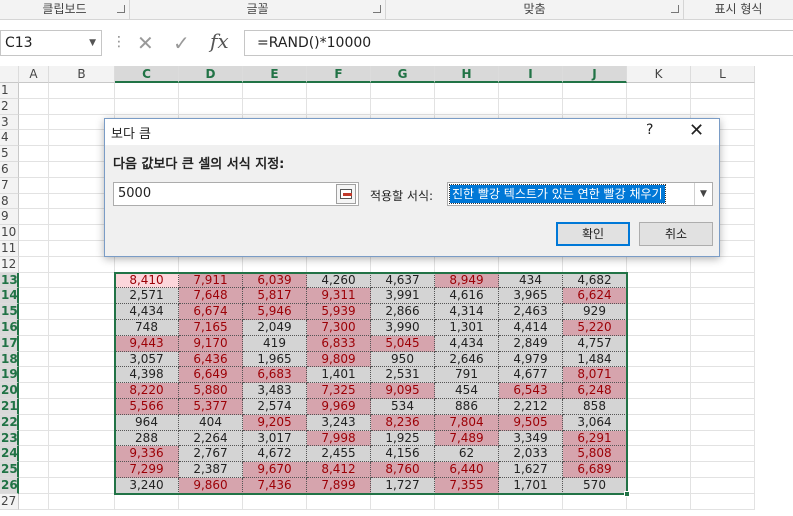 The height and width of the screenshot is (516, 793). I want to click on close-icon: ✕, so click(696, 130).